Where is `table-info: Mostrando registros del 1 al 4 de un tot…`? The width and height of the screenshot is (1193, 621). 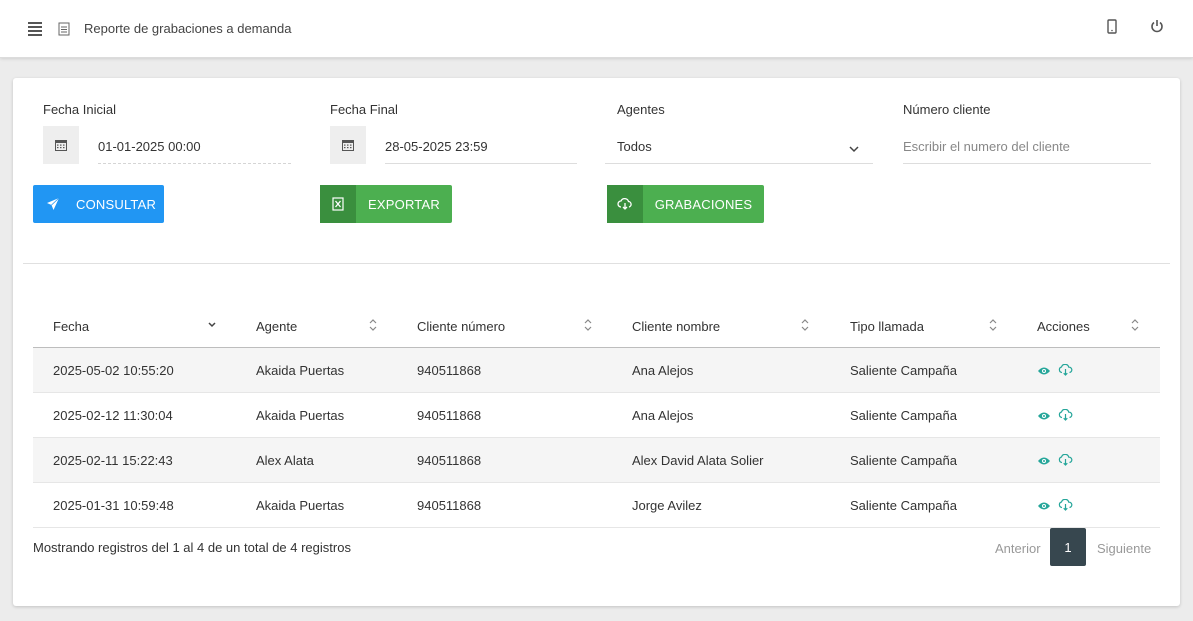
table-info: Mostrando registros del 1 al 4 de un tot… is located at coordinates (192, 547).